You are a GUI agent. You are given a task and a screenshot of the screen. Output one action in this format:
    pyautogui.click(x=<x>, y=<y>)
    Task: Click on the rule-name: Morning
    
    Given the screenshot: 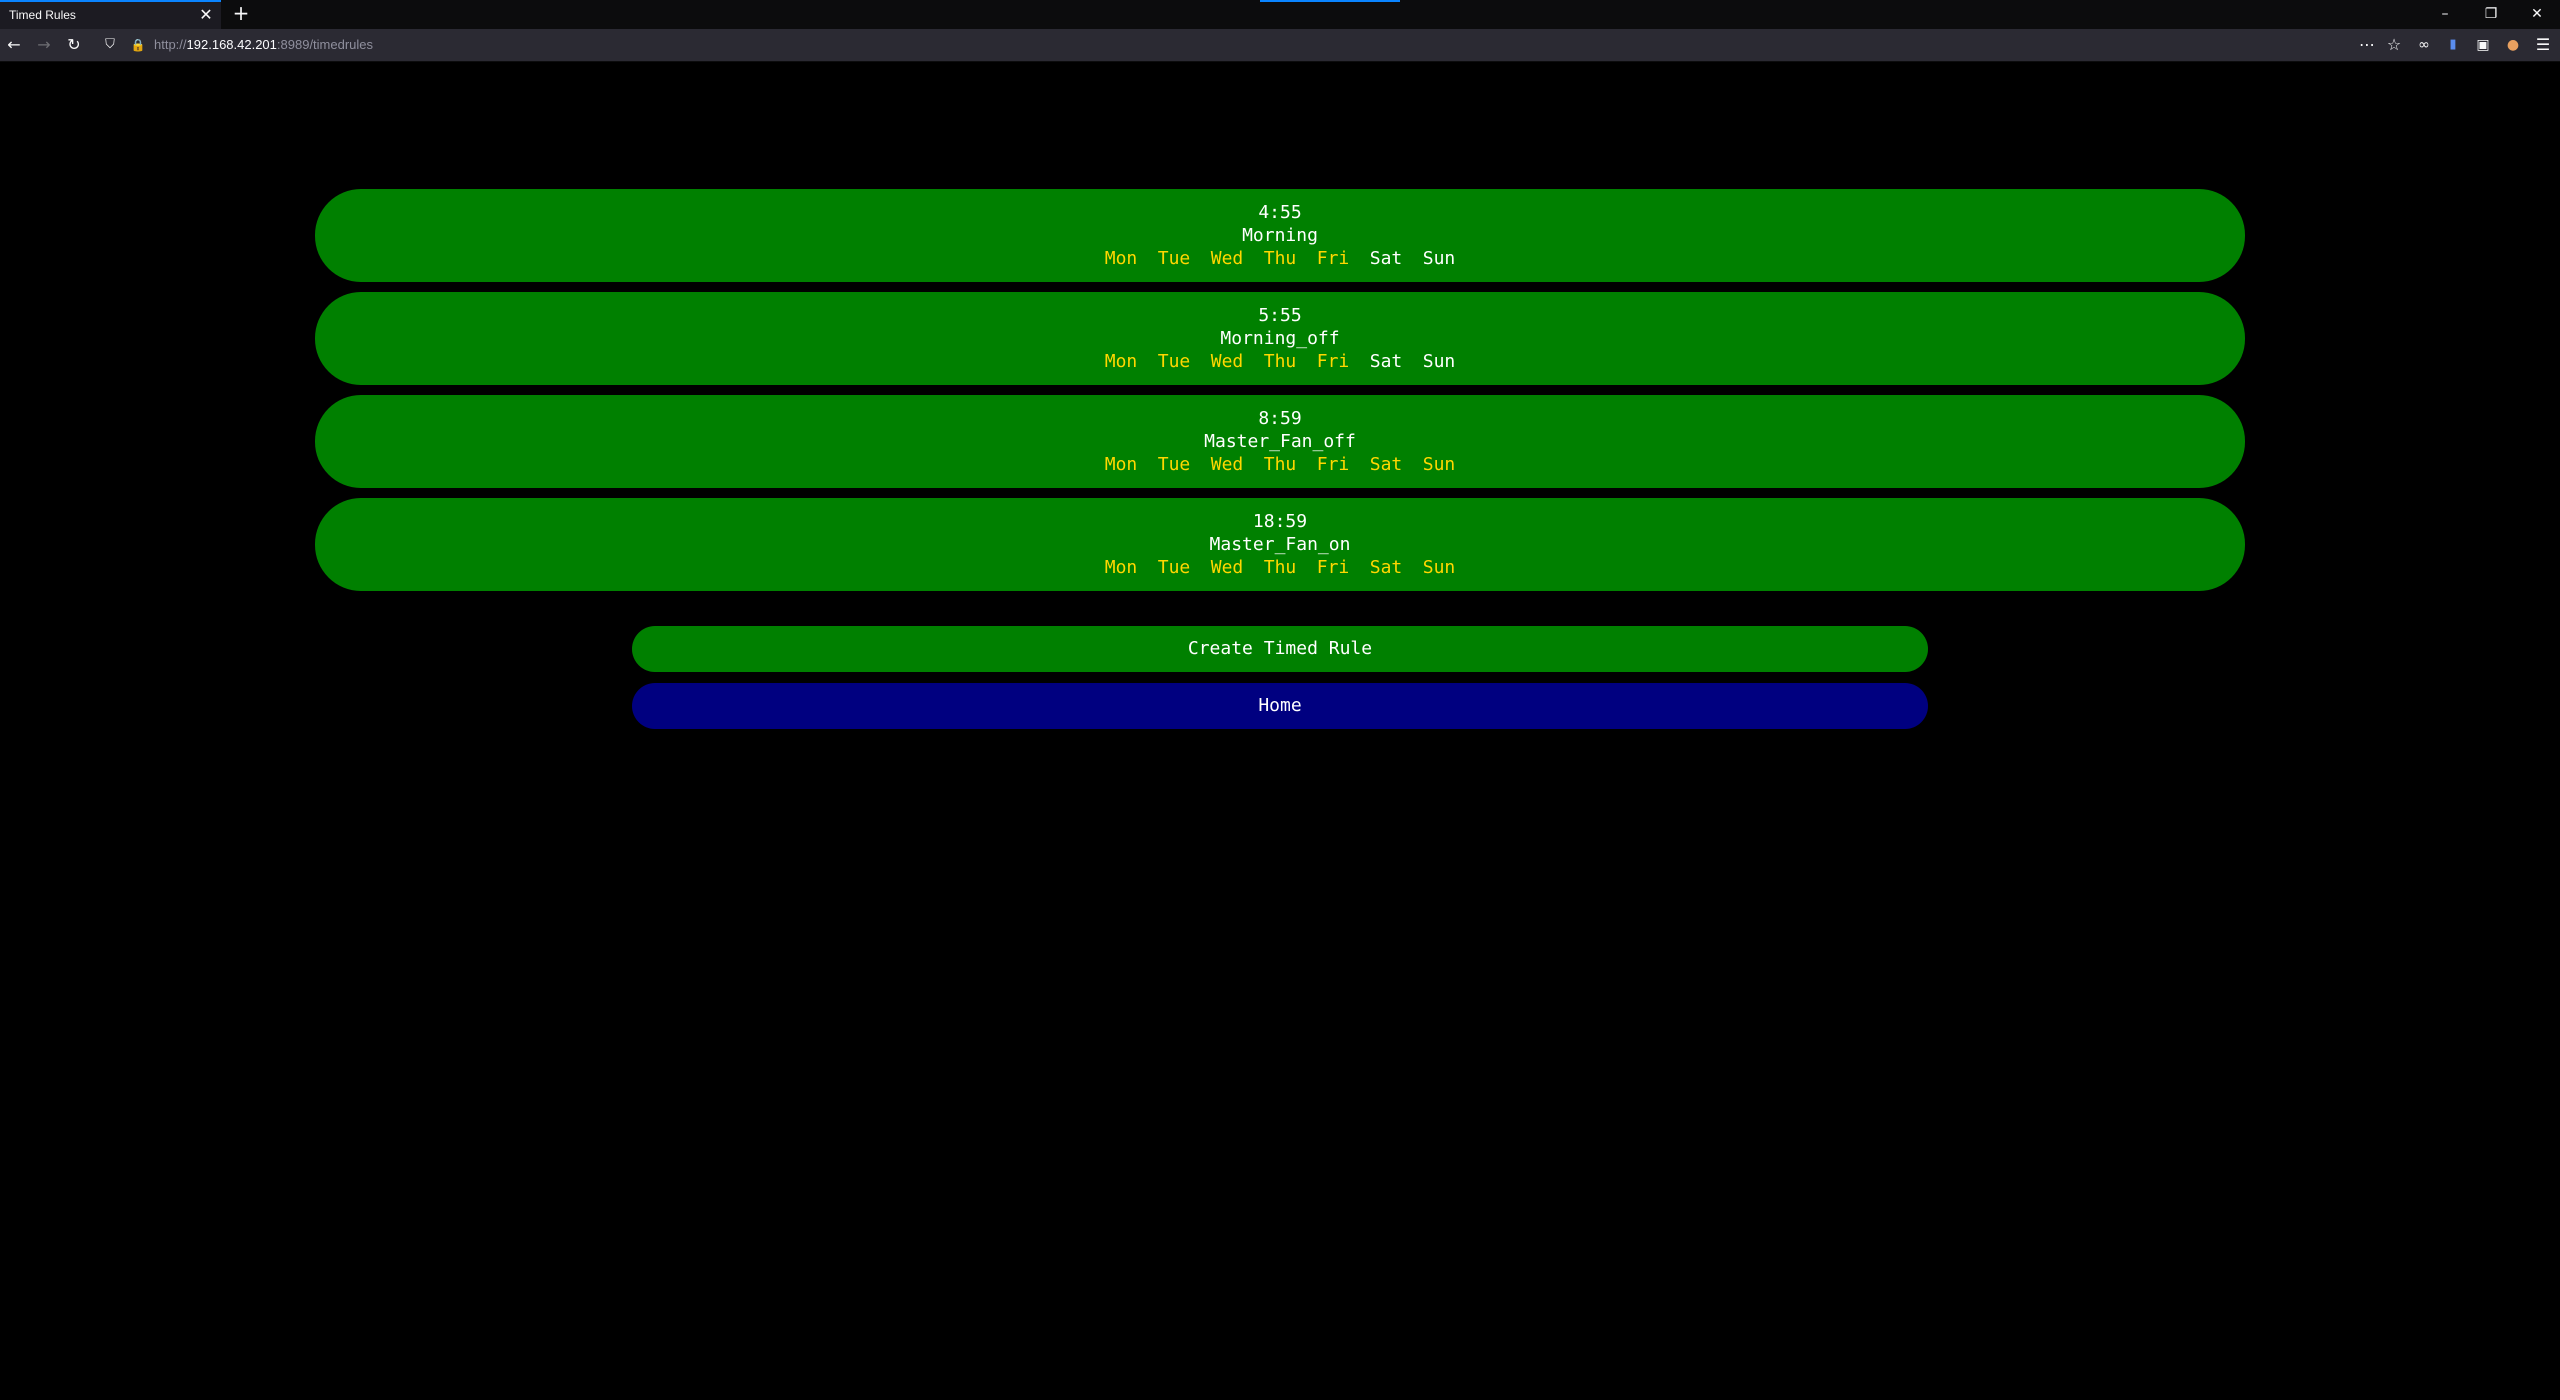 What is the action you would take?
    pyautogui.click(x=1280, y=235)
    